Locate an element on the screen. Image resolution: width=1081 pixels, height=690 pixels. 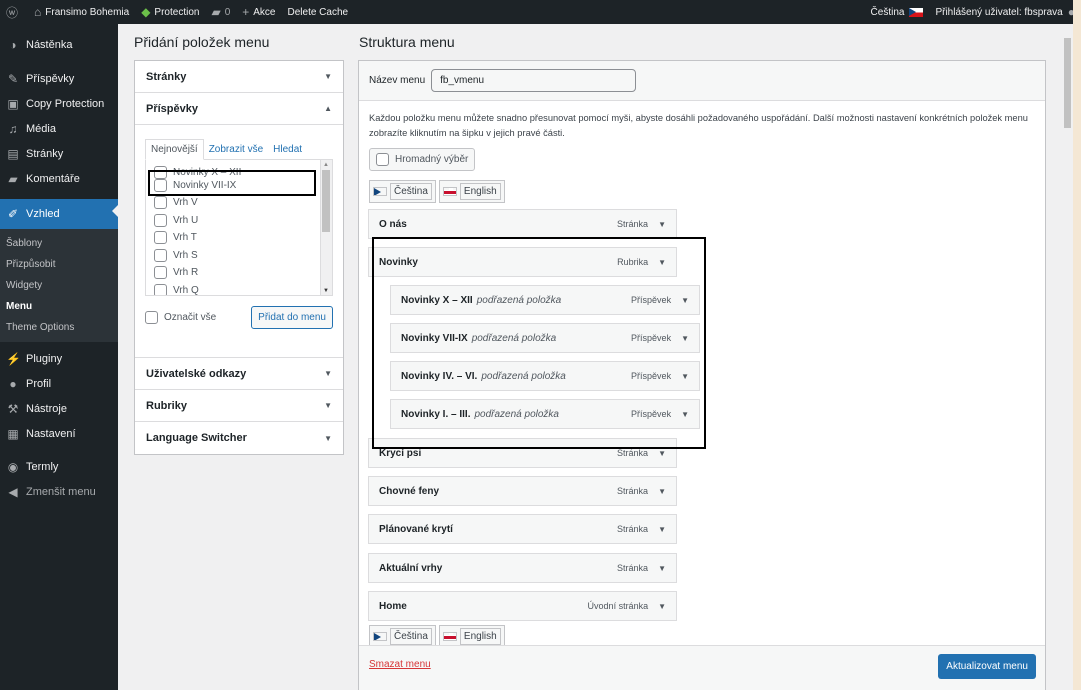
accordion-language-switcher: Language Switcher ▼ is located at coordinates (239, 438).